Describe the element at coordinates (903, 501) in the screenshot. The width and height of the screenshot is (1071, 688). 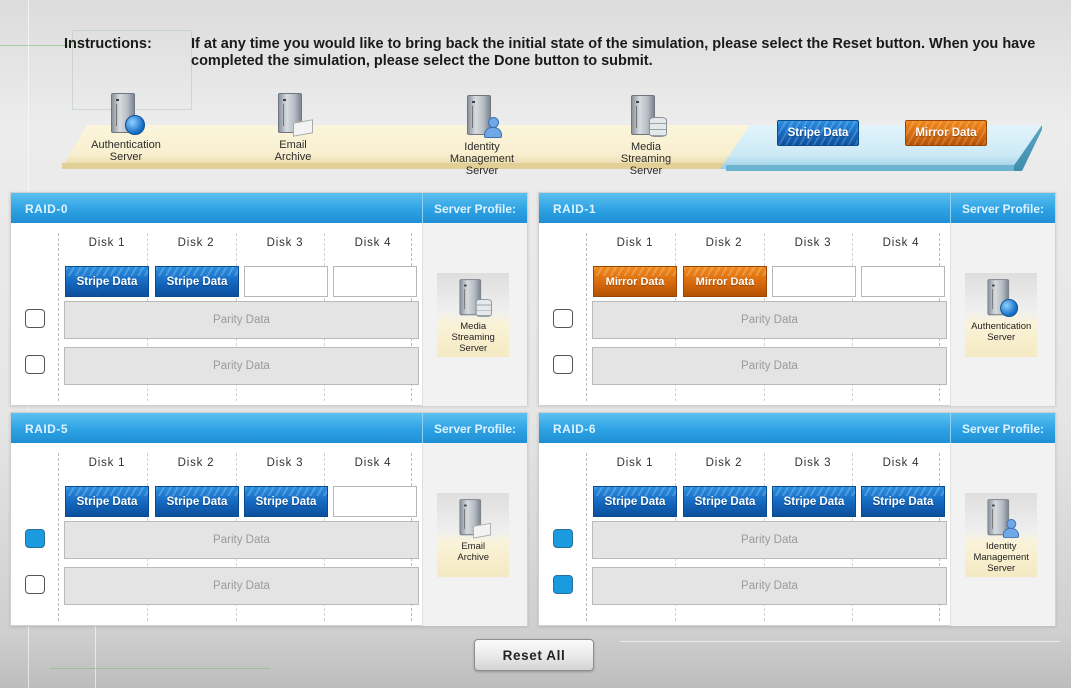
I see `disk-4-slot: Stripe Data` at that location.